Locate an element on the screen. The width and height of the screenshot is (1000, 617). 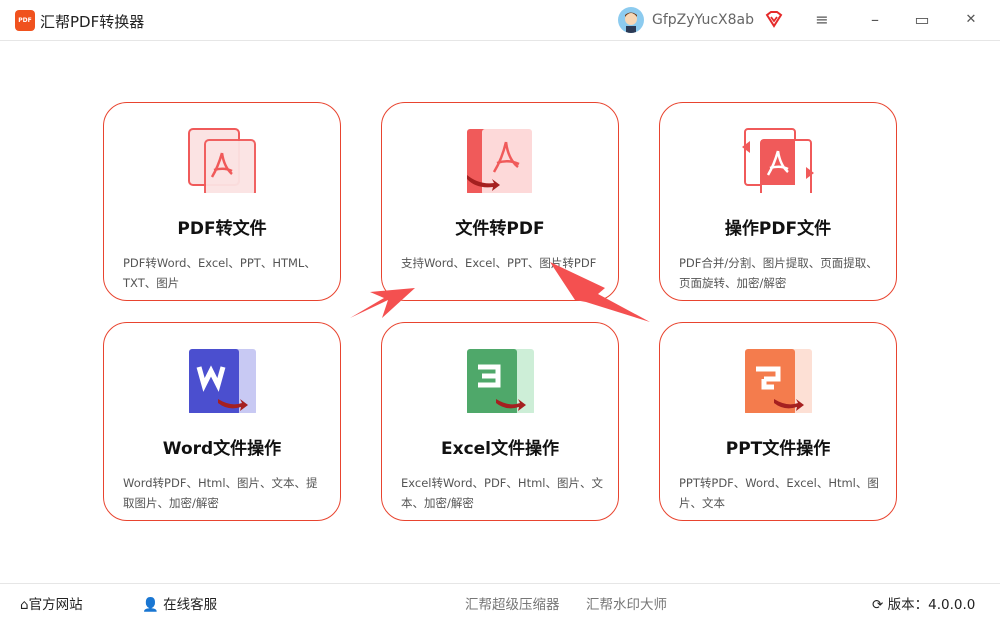
version-info: ⟳ 版本：4.0.0.0 is located at coordinates (923, 603).